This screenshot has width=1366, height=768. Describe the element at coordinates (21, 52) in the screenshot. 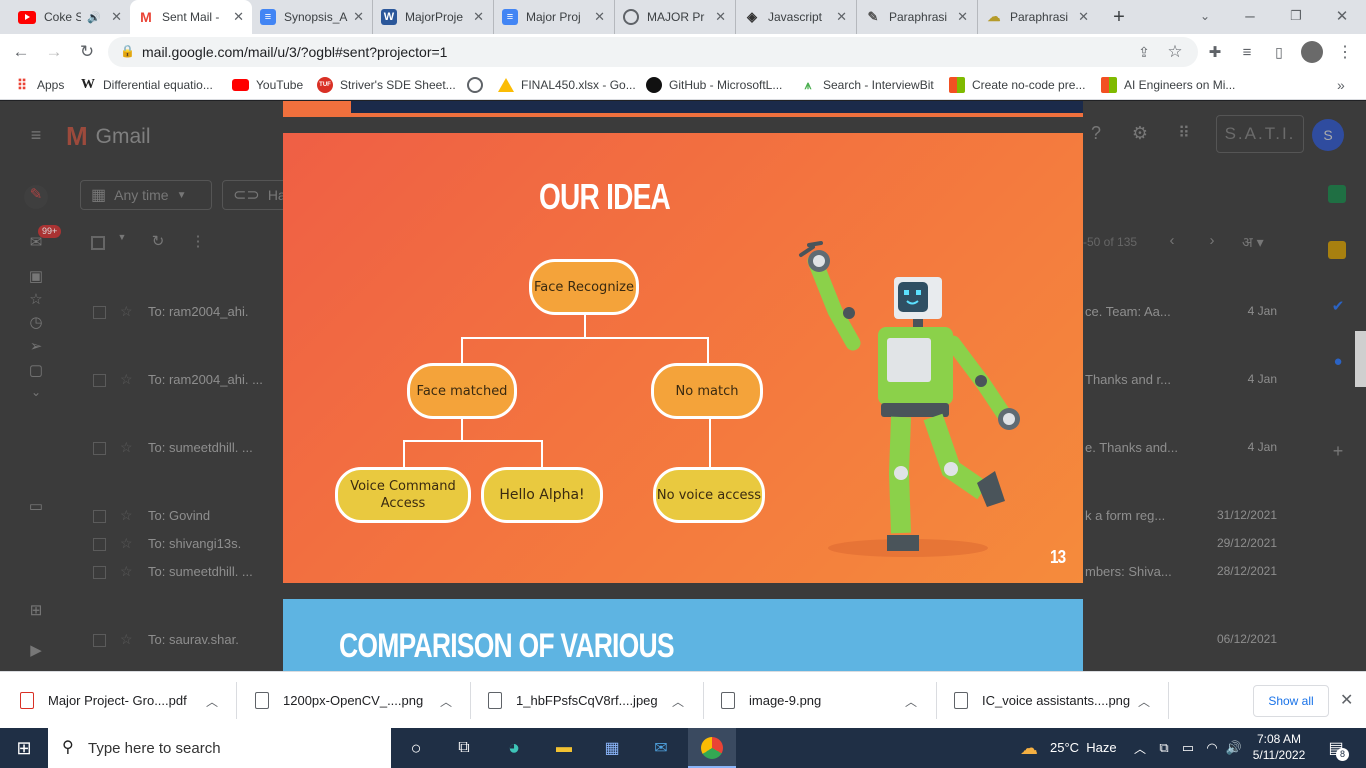

I see `back-icon: ←` at that location.